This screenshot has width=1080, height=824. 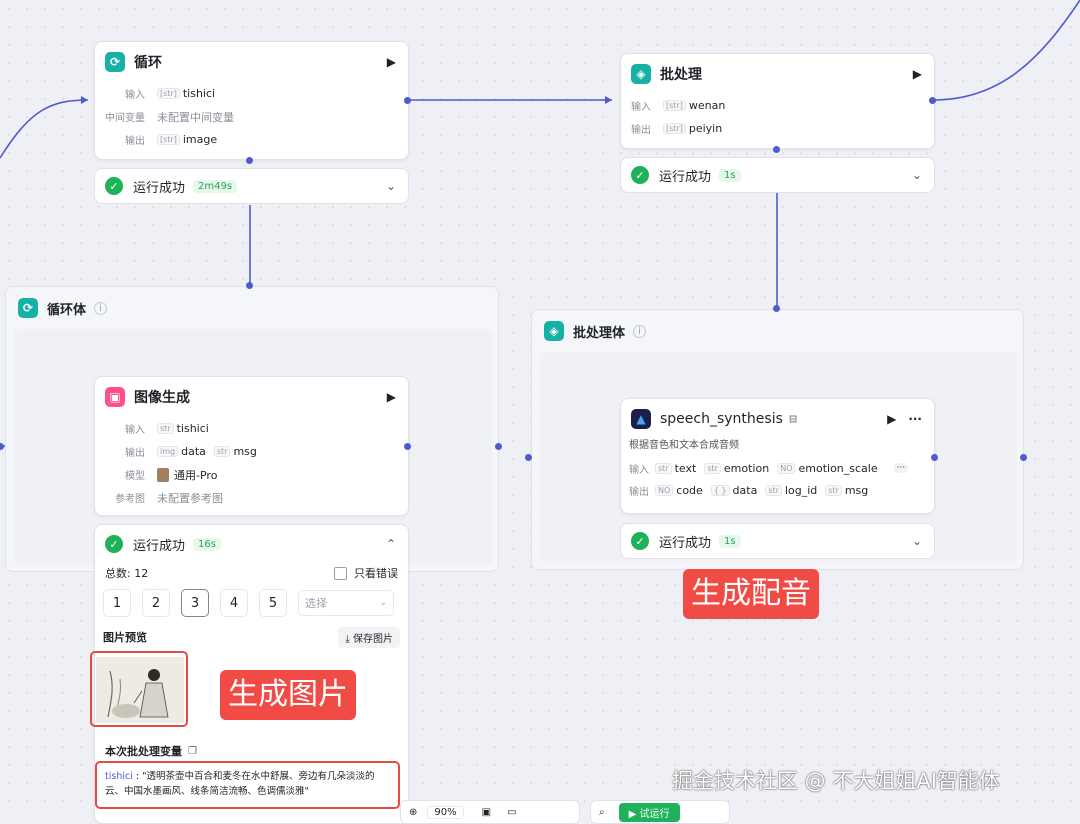 I want to click on speech-title: speech_synthesis, so click(x=721, y=419).